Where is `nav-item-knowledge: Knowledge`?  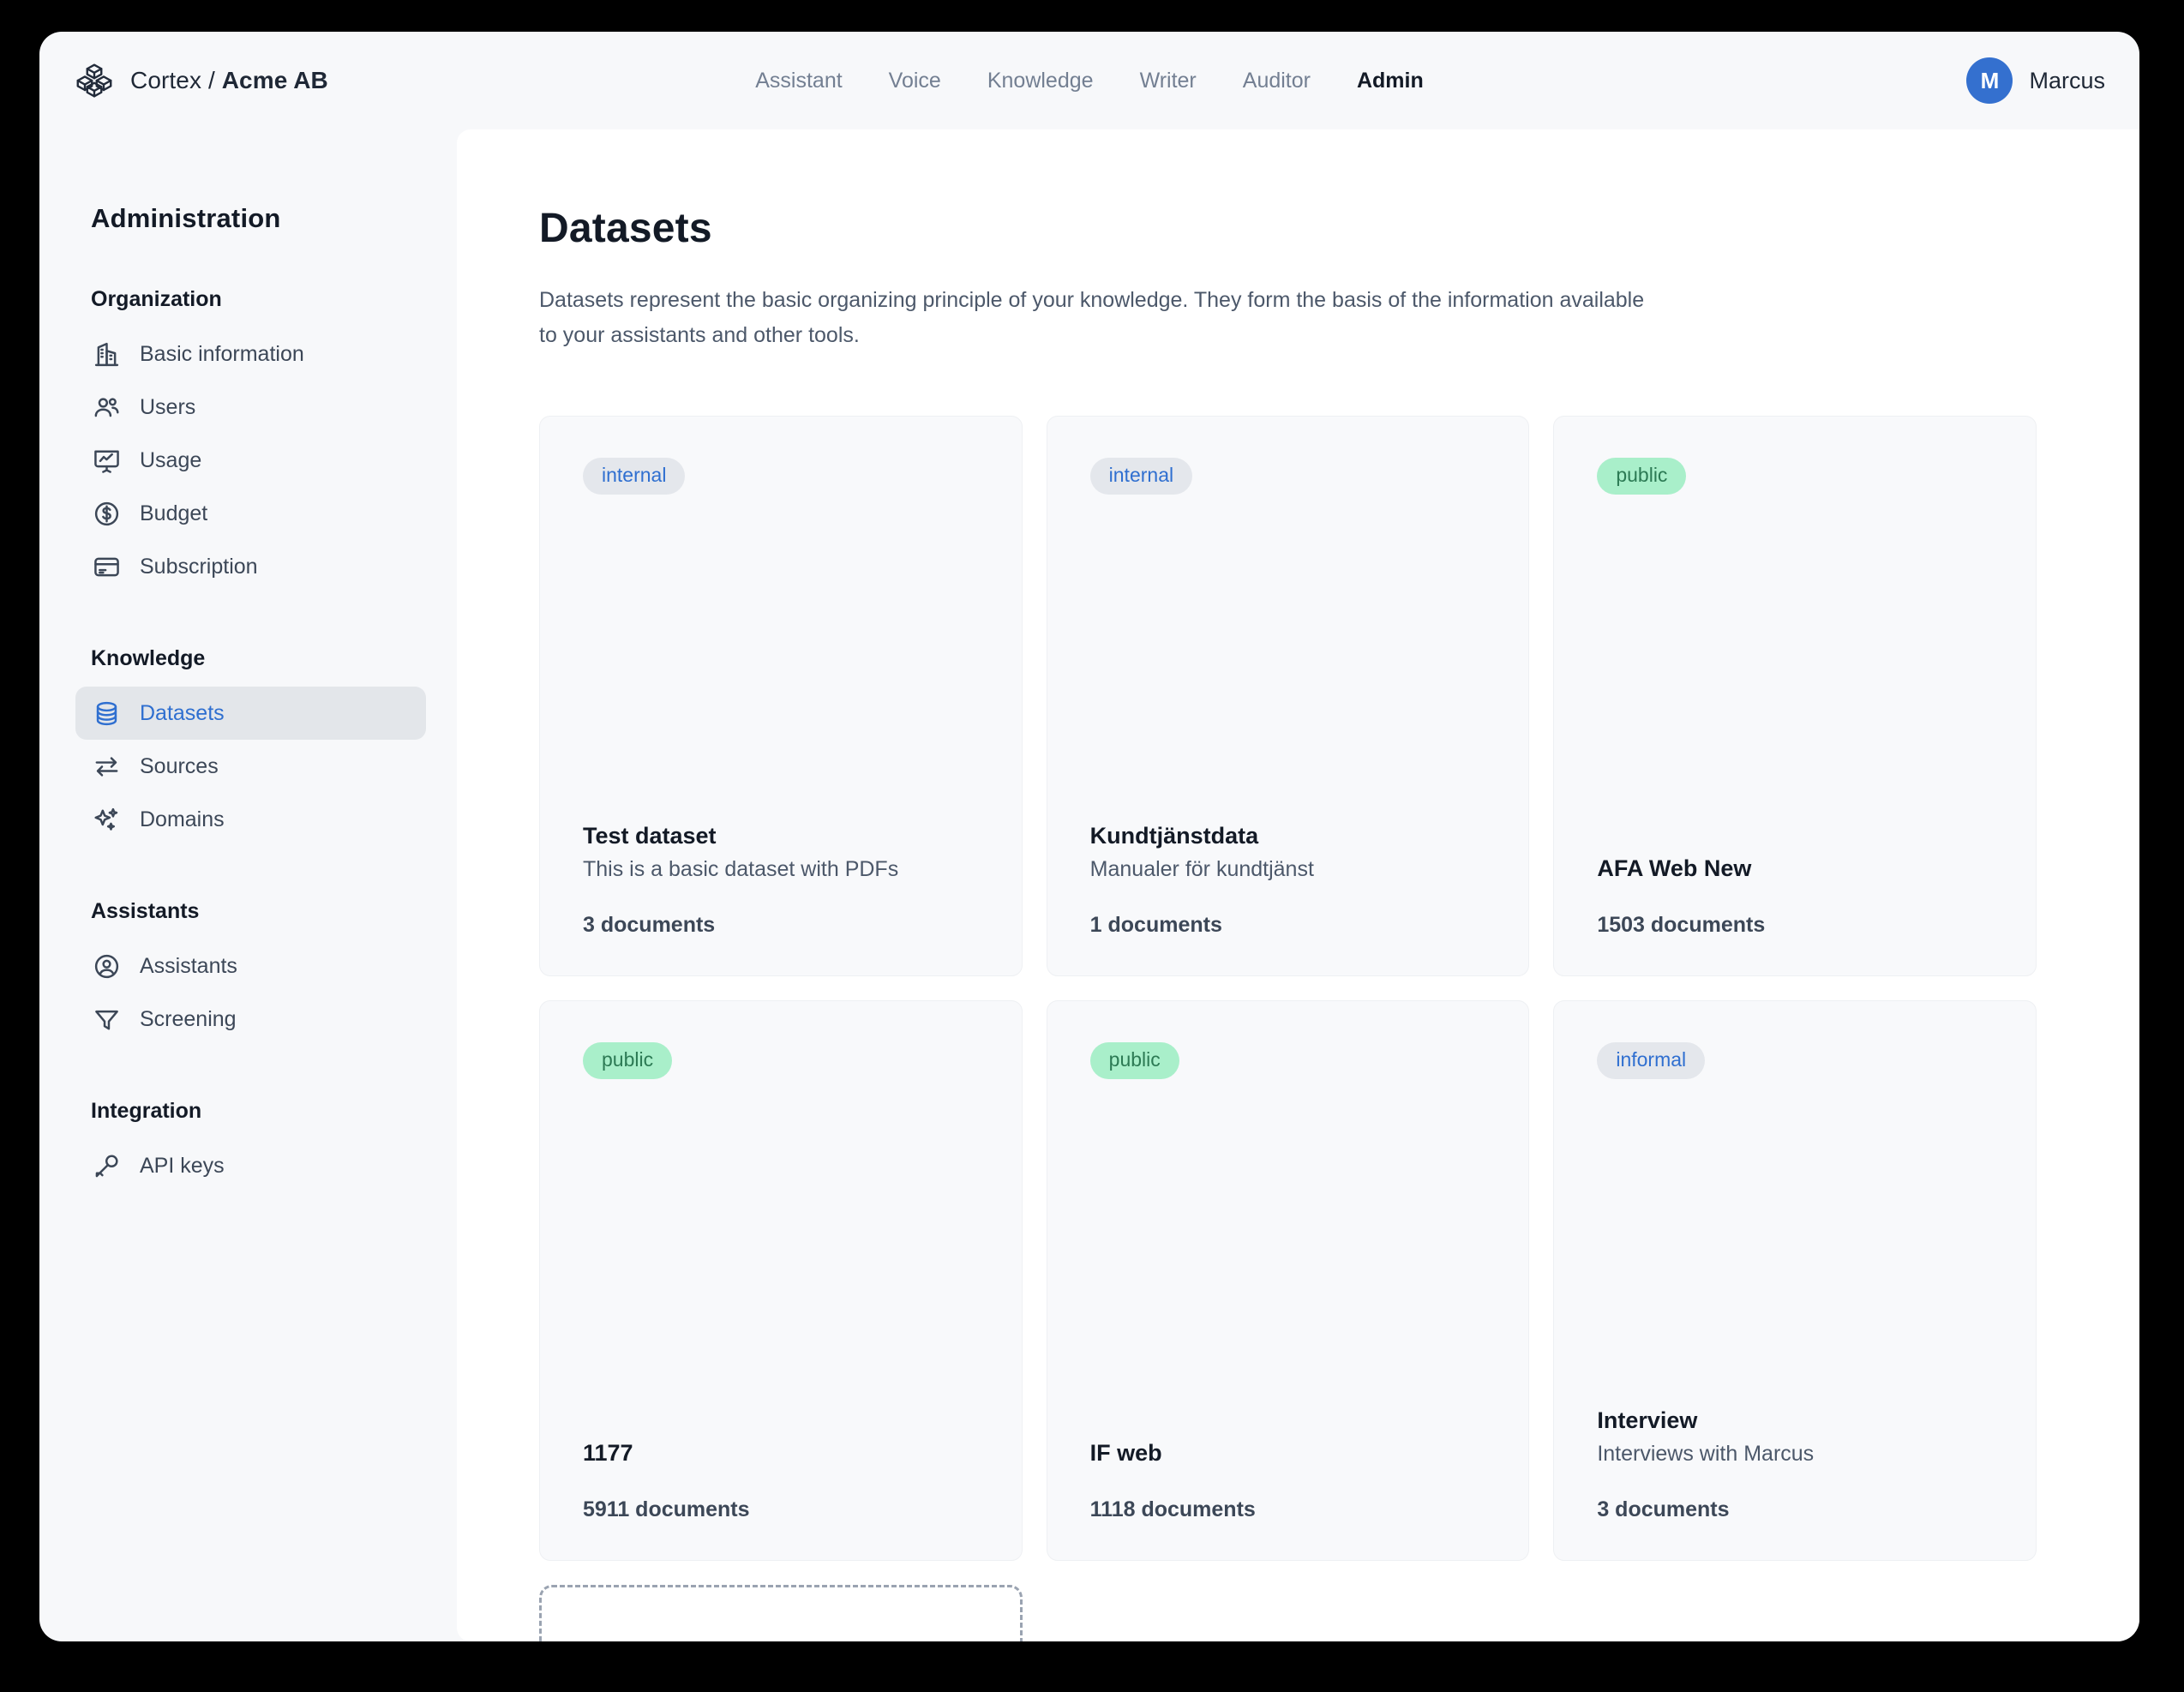 nav-item-knowledge: Knowledge is located at coordinates (1040, 81).